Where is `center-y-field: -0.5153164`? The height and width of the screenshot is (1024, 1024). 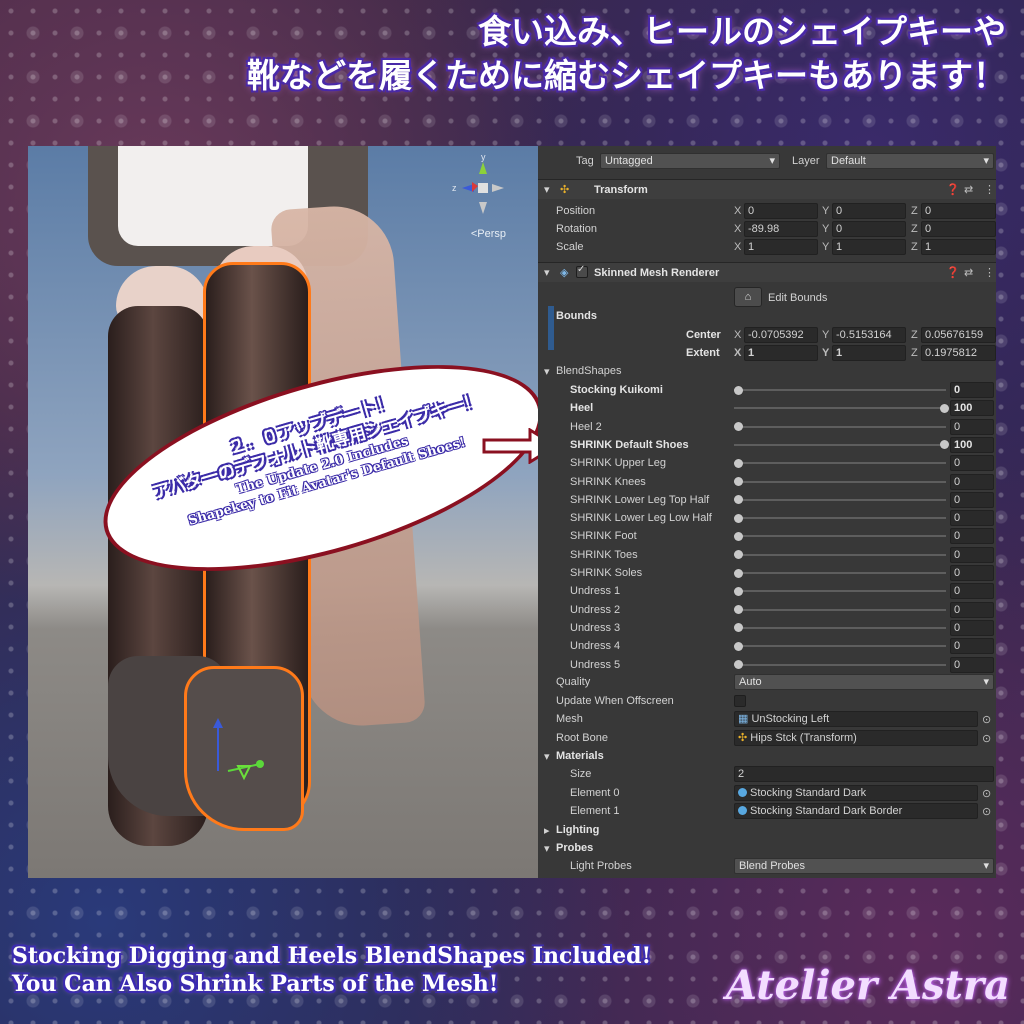
center-y-field: -0.5153164 is located at coordinates (869, 335).